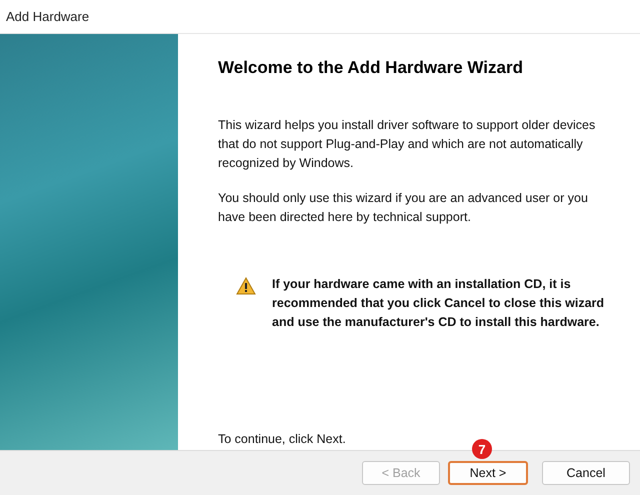 This screenshot has width=640, height=495. What do you see at coordinates (403, 208) in the screenshot?
I see `intro-paragraph: You should only use this wizard if you are an advanced user or you have been directed here by technical support.` at bounding box center [403, 208].